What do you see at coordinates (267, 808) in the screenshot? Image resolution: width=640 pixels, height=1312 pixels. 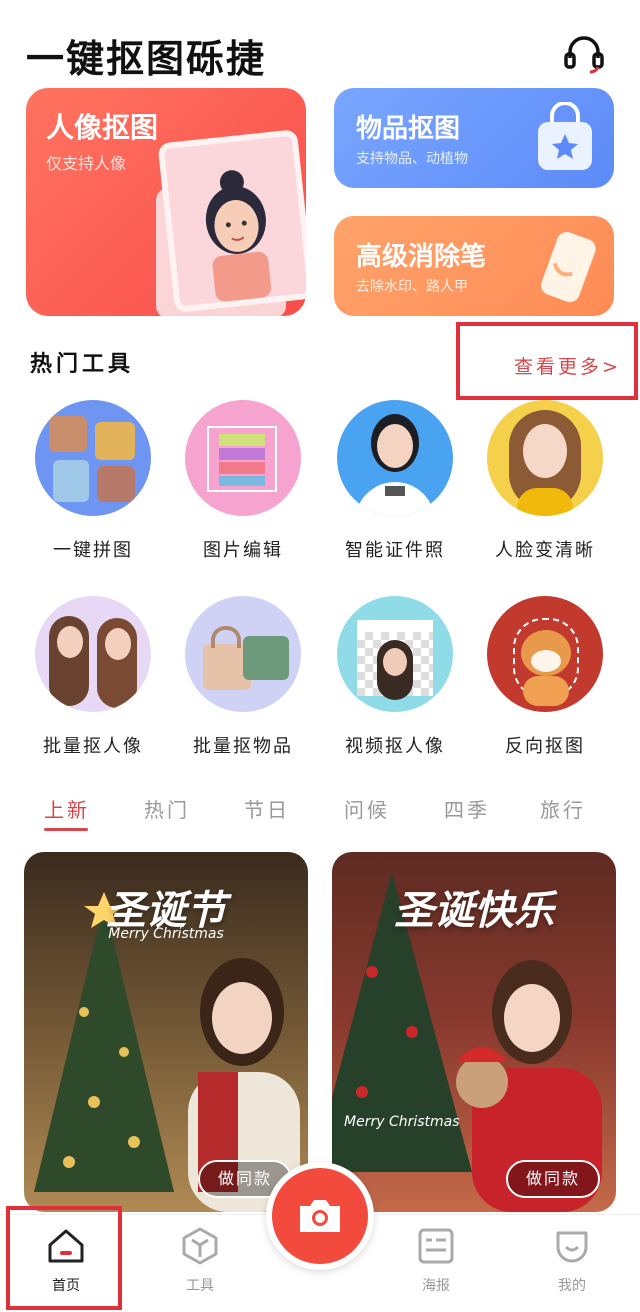 I see `tab-festival: 节日` at bounding box center [267, 808].